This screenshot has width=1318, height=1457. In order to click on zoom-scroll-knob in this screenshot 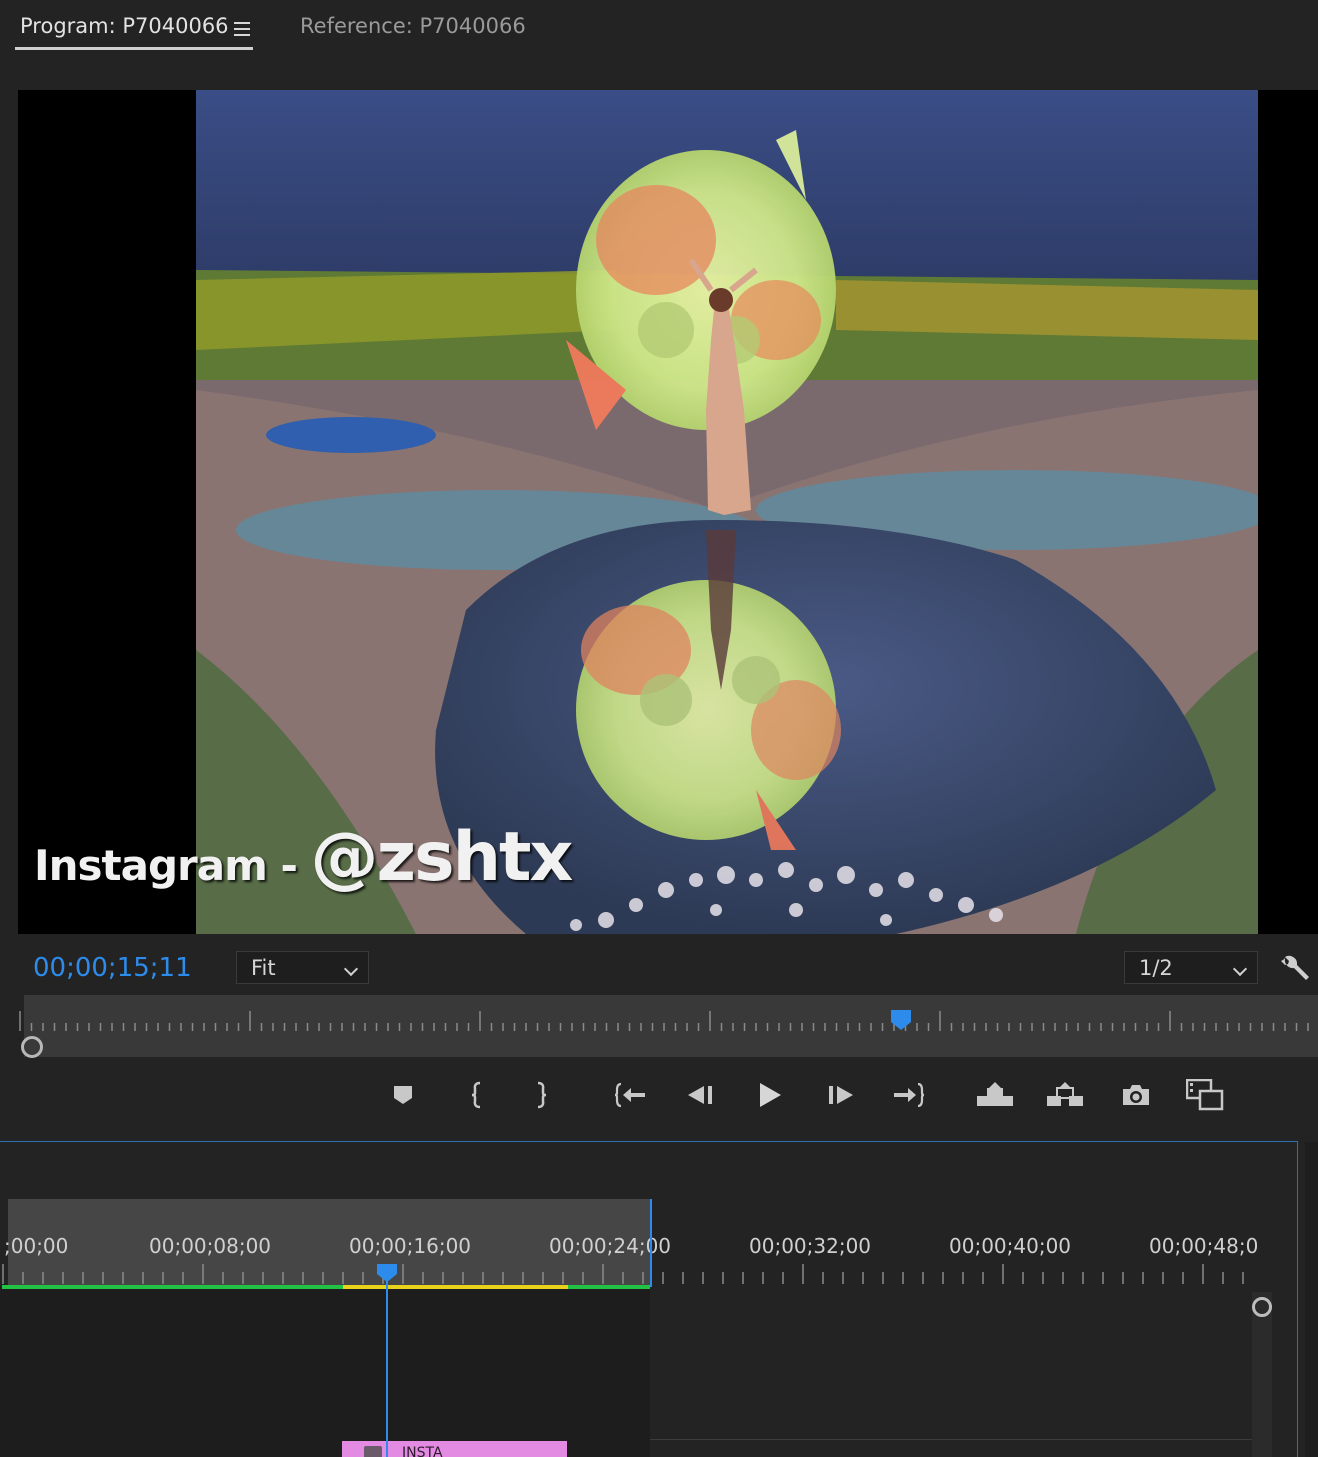, I will do `click(32, 1047)`.